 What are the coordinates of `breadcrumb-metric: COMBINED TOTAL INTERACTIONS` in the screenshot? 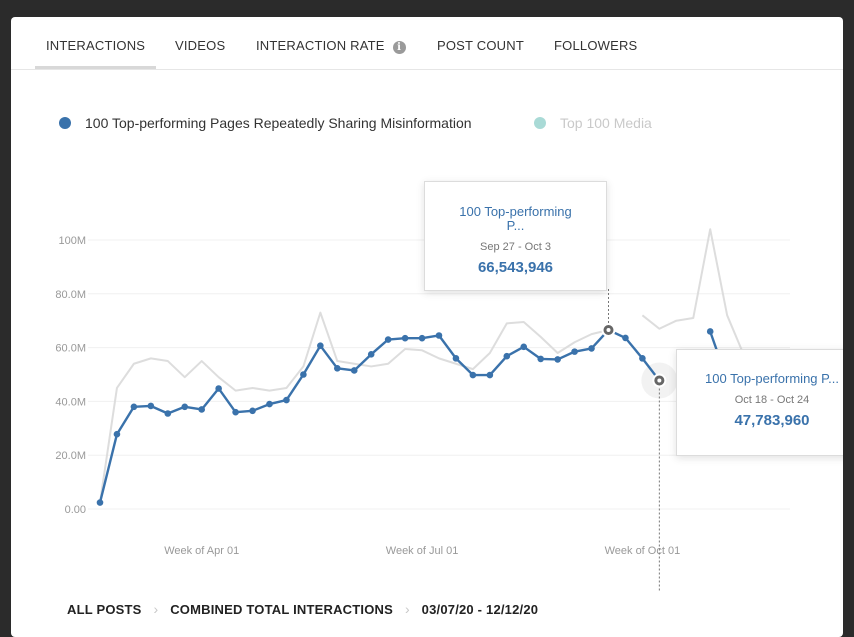 It's located at (281, 609).